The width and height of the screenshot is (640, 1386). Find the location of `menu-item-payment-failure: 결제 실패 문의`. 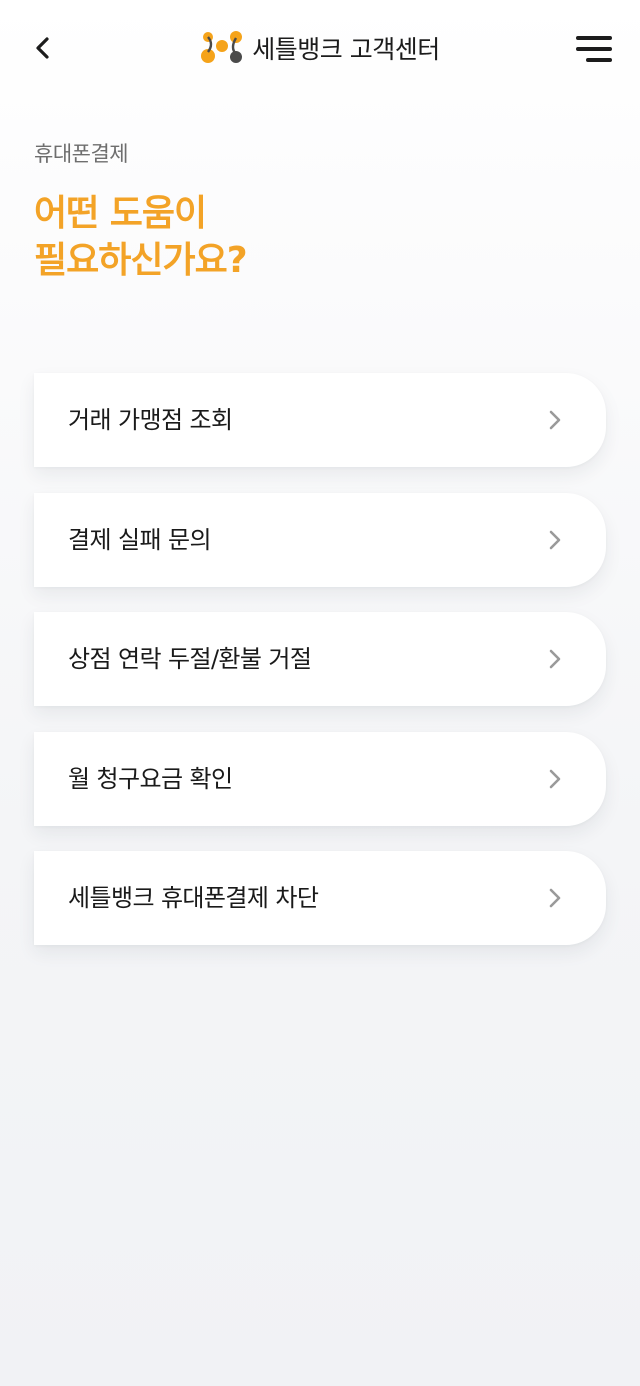

menu-item-payment-failure: 결제 실패 문의 is located at coordinates (320, 539).